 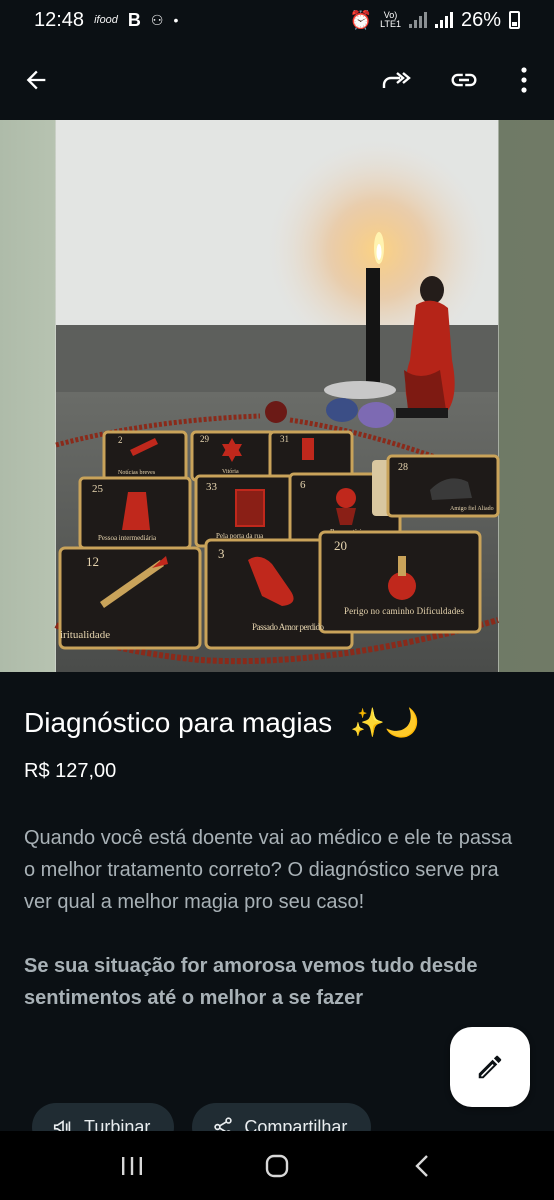 What do you see at coordinates (417, 20) in the screenshot?
I see `signal-icon-sim1` at bounding box center [417, 20].